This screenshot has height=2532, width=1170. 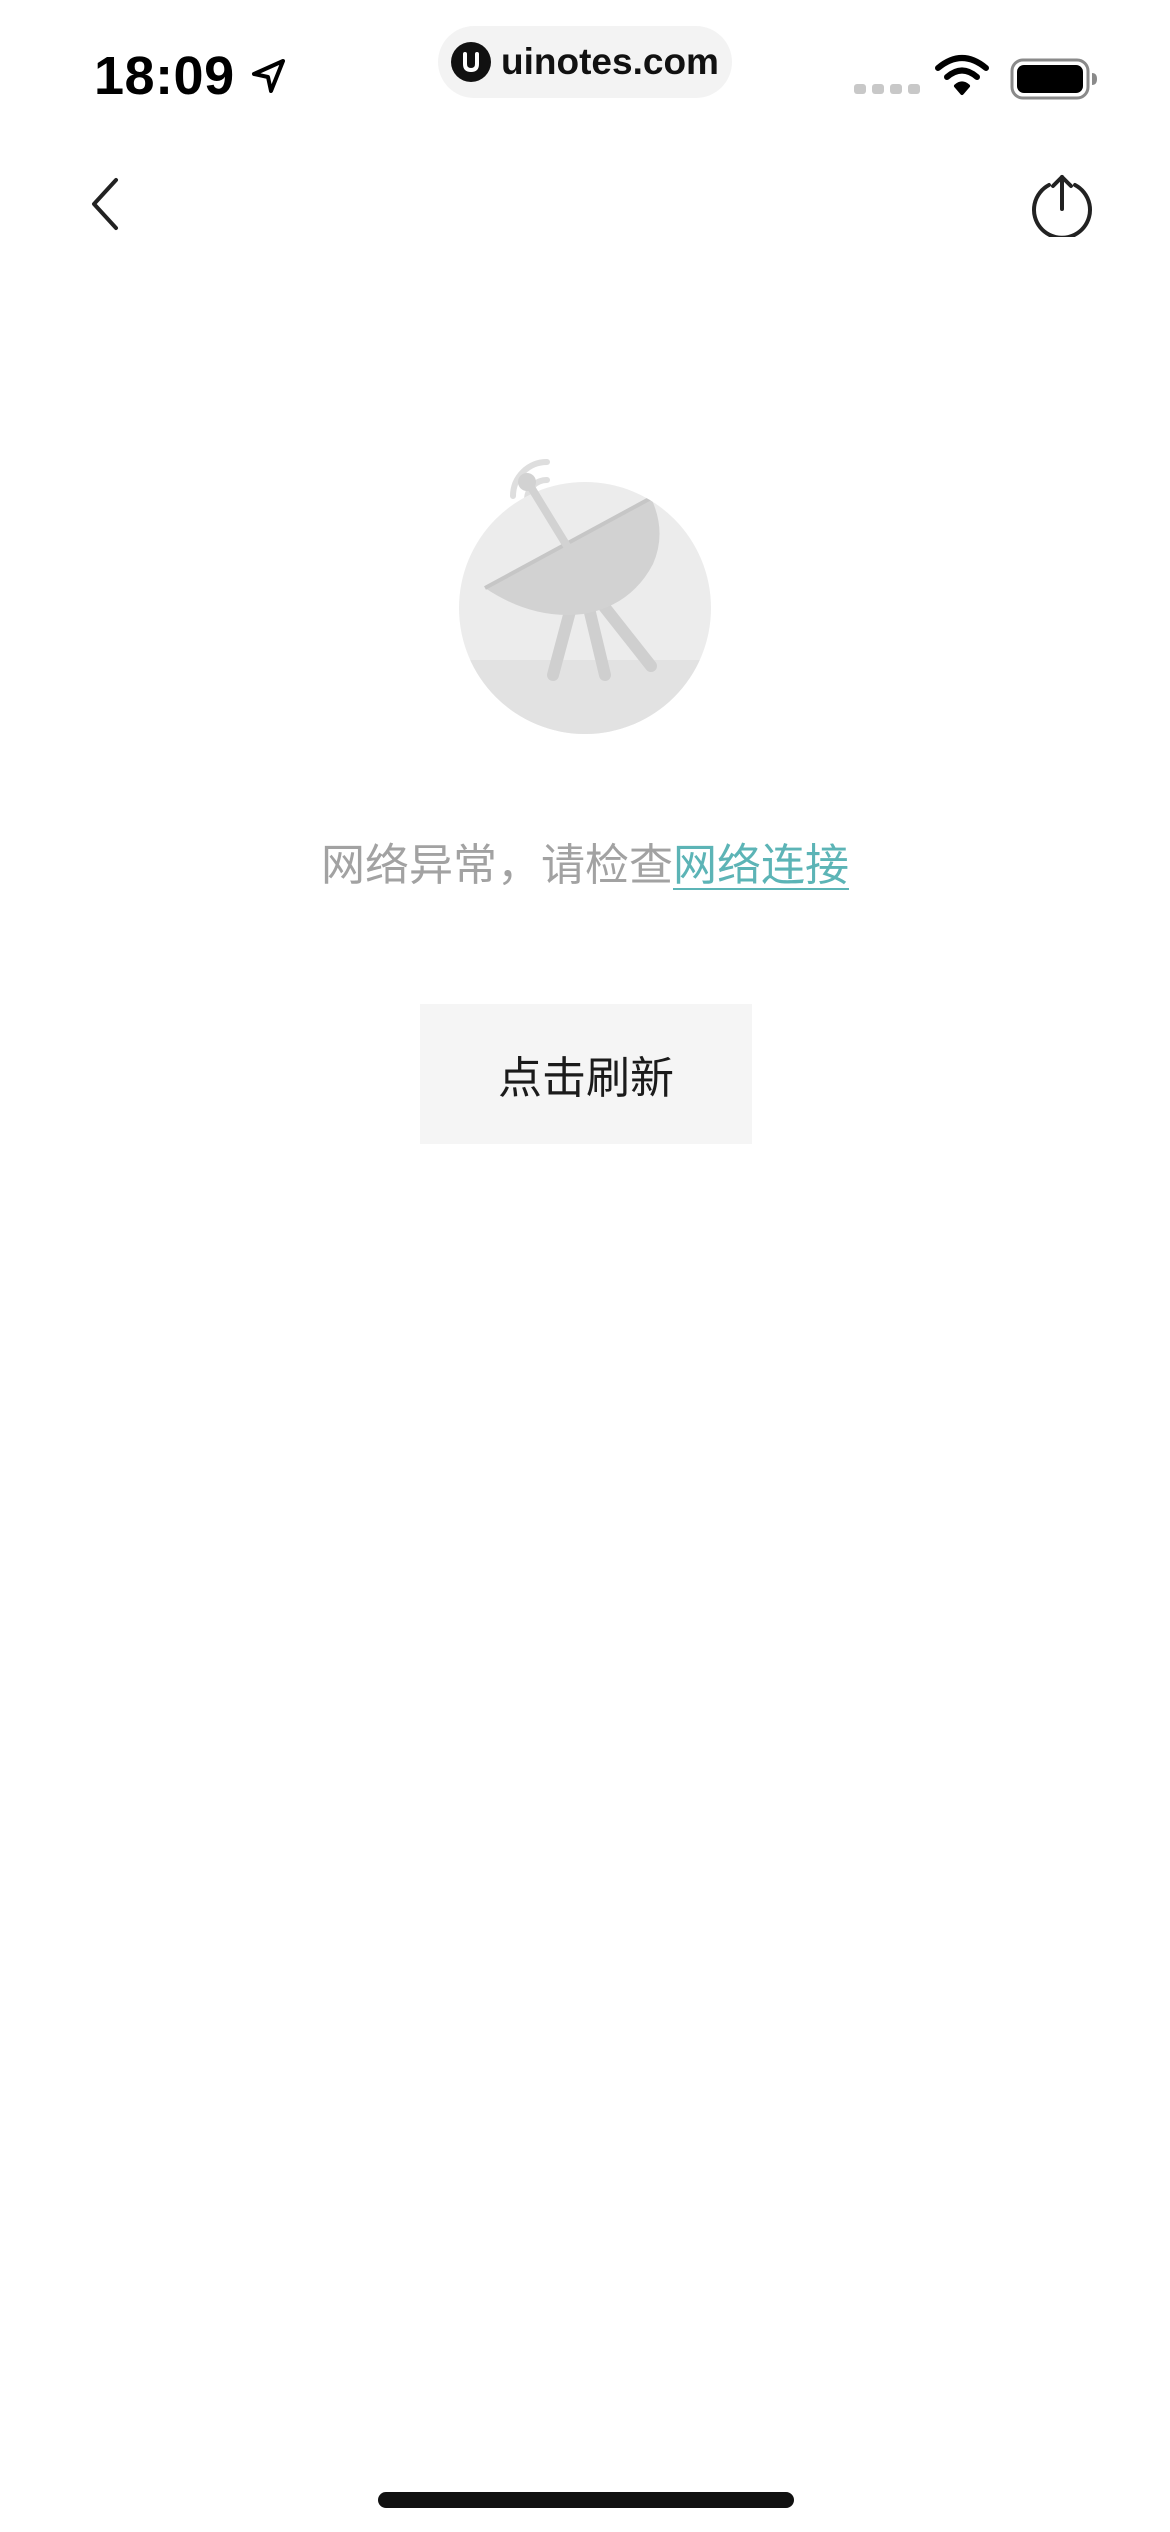 I want to click on signal-icon, so click(x=887, y=89).